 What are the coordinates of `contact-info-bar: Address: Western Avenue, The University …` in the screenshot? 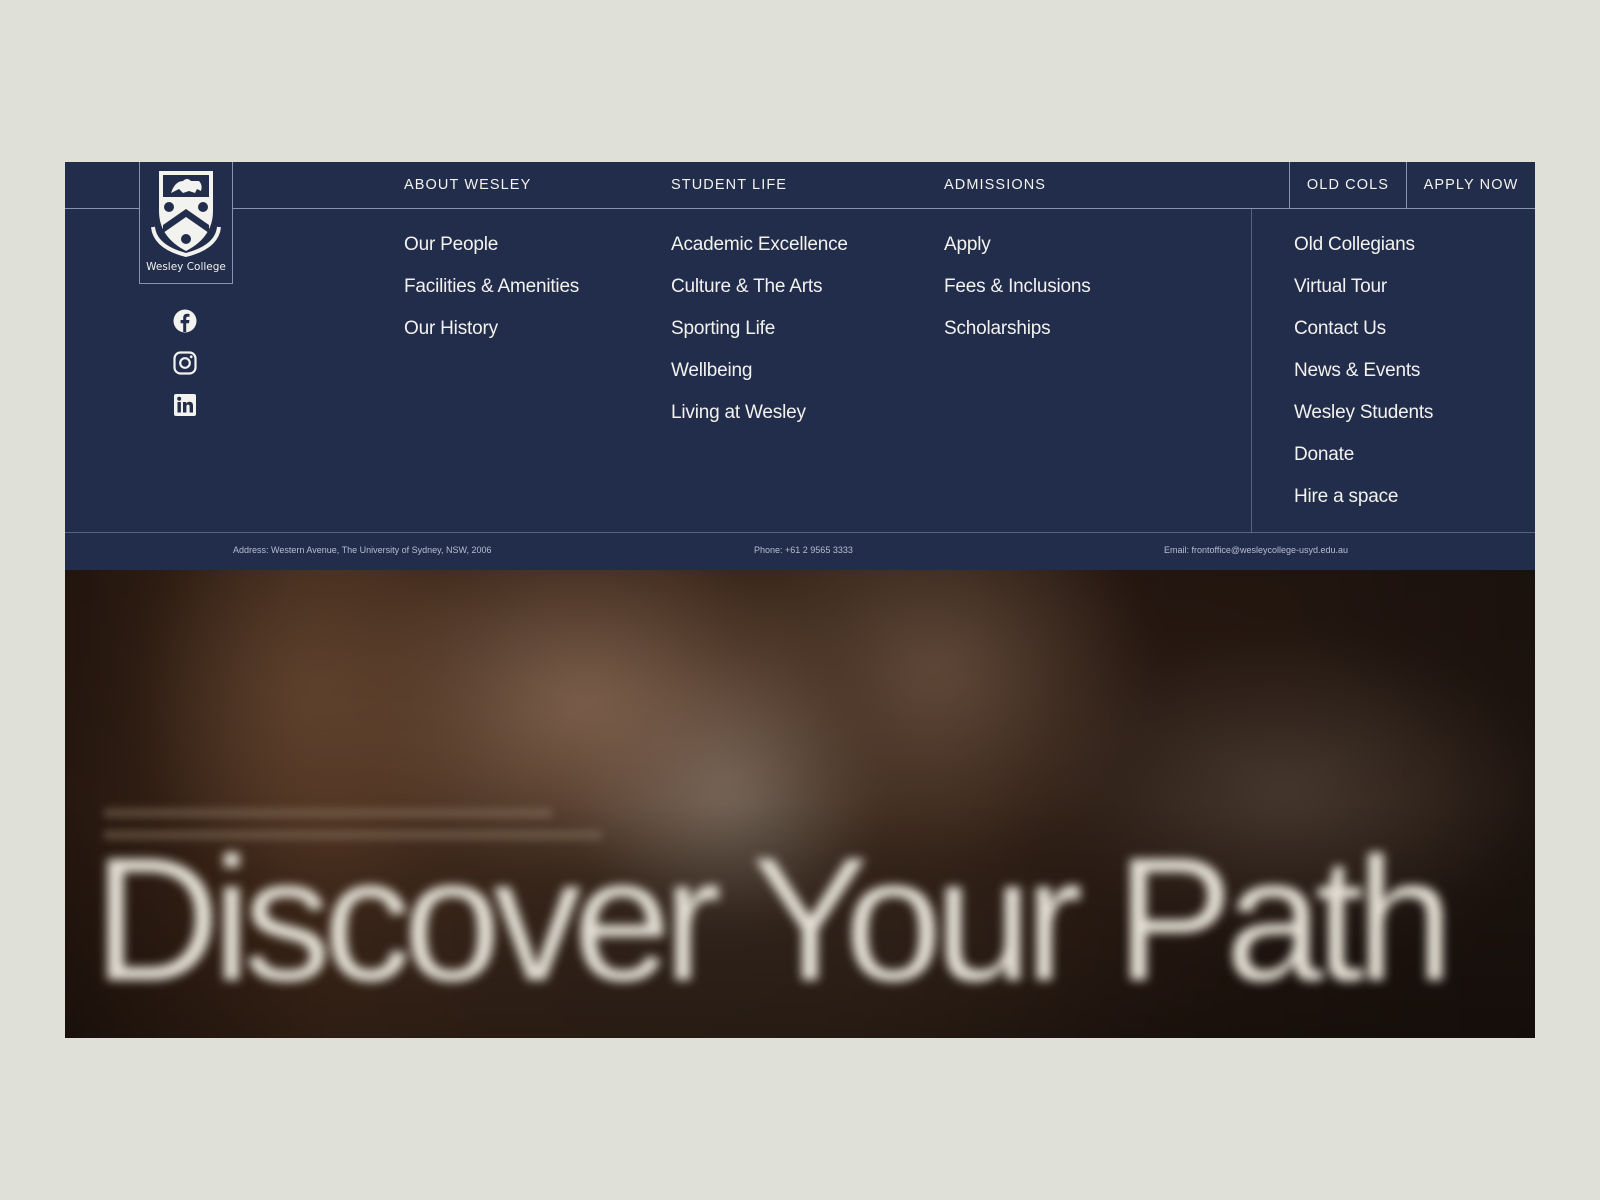 It's located at (800, 551).